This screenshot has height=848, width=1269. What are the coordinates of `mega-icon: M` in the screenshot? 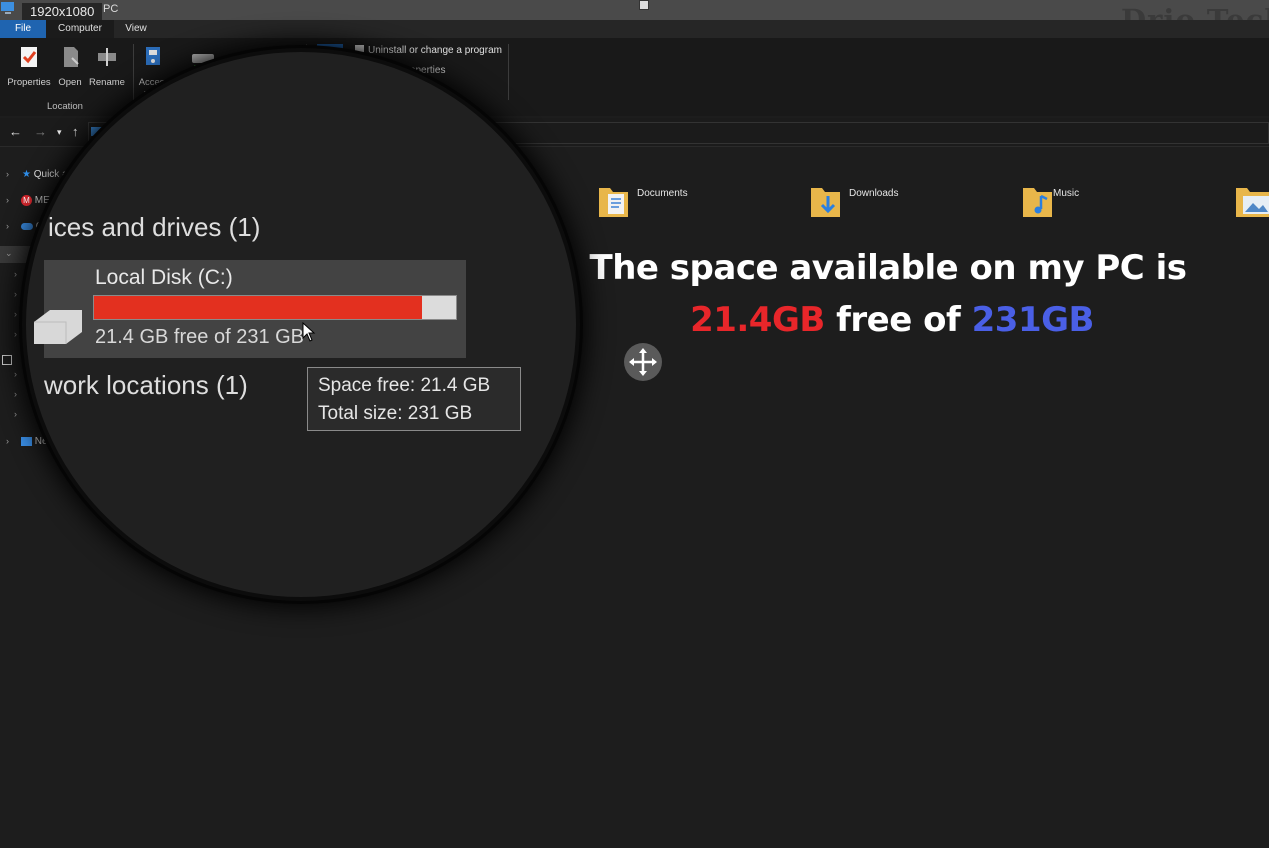 It's located at (26, 200).